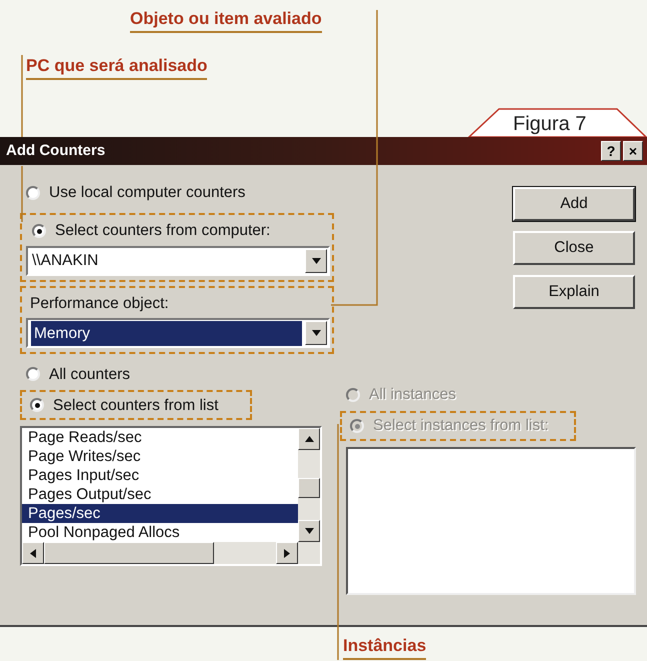 This screenshot has width=647, height=661. What do you see at coordinates (549, 124) in the screenshot?
I see `figure-label: Figura 7` at bounding box center [549, 124].